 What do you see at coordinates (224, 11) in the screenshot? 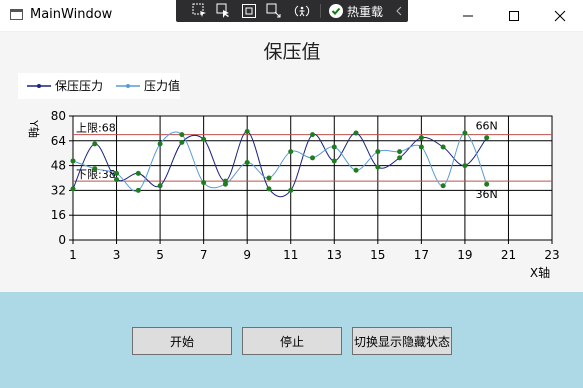
I see `pointer-icon` at bounding box center [224, 11].